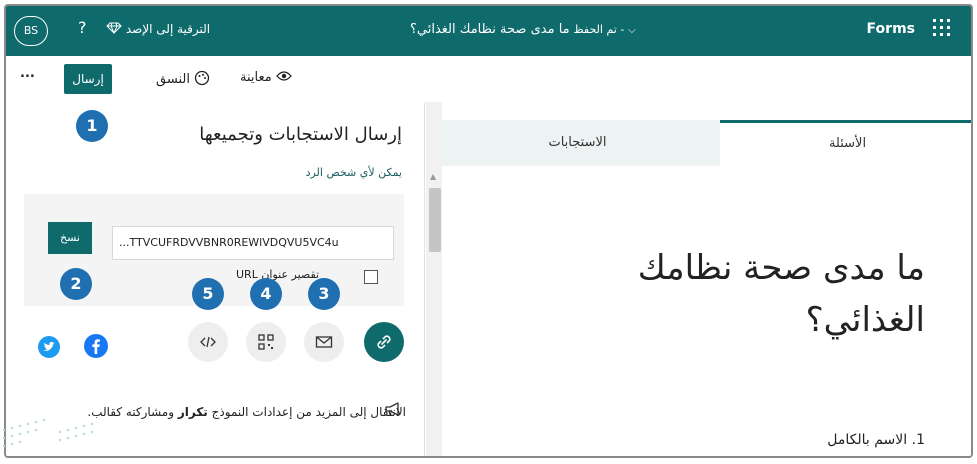 This screenshot has height=464, width=977. Describe the element at coordinates (92, 126) in the screenshot. I see `callout-badge-1: 1` at that location.